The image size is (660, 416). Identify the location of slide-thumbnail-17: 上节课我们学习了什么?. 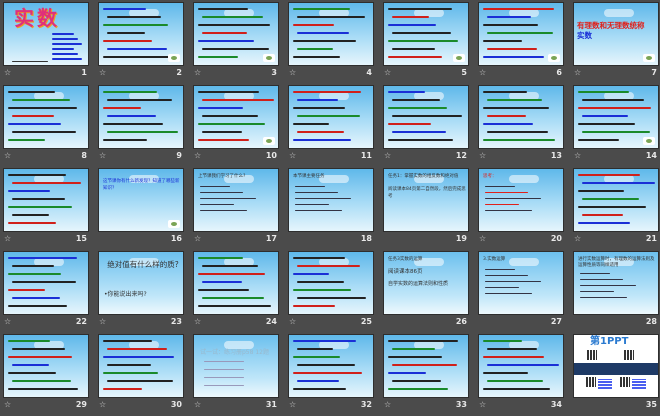
(236, 200).